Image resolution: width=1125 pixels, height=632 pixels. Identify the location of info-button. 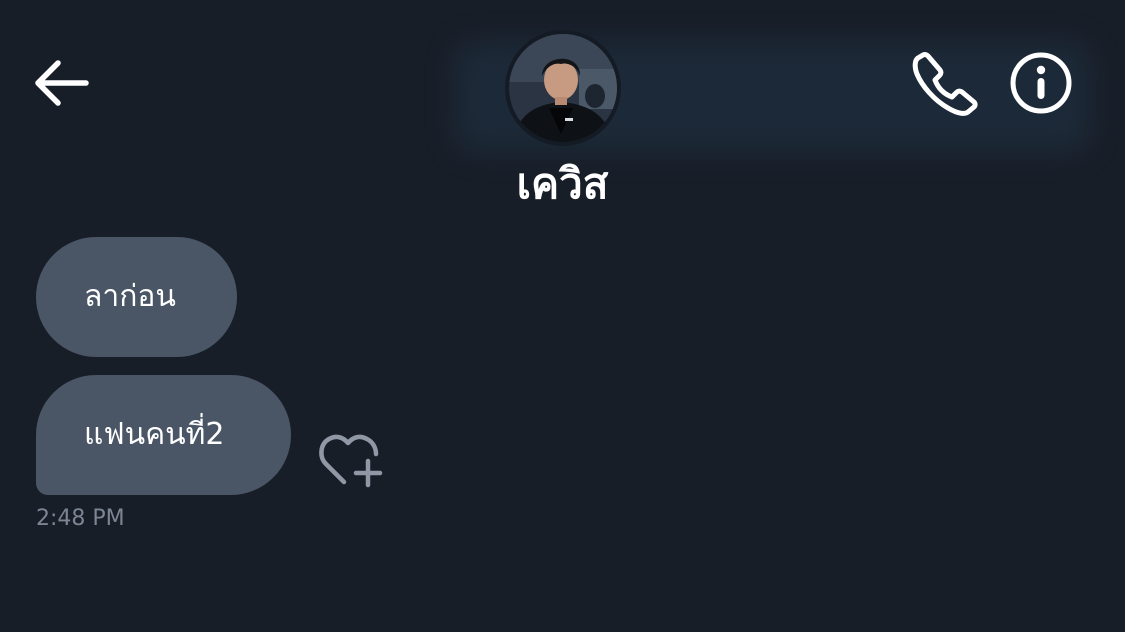
(1041, 83).